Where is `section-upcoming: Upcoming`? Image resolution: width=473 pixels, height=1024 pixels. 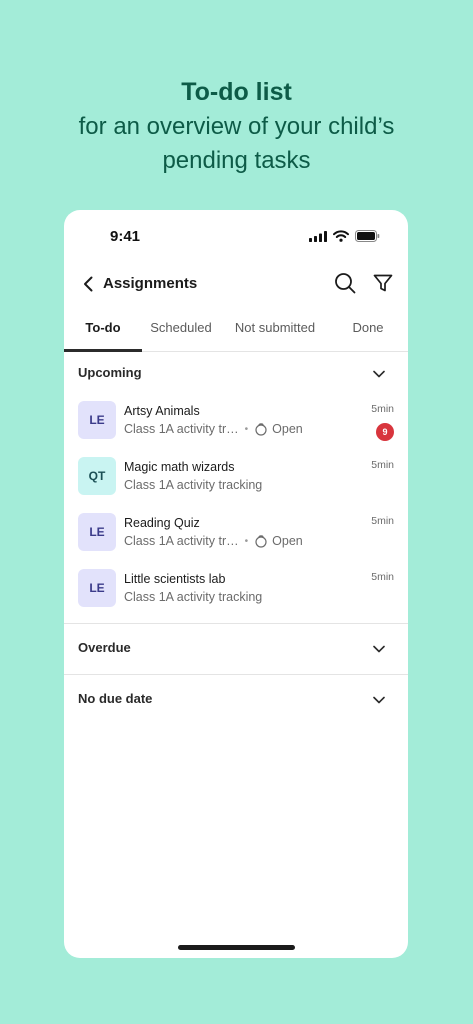 section-upcoming: Upcoming is located at coordinates (236, 374).